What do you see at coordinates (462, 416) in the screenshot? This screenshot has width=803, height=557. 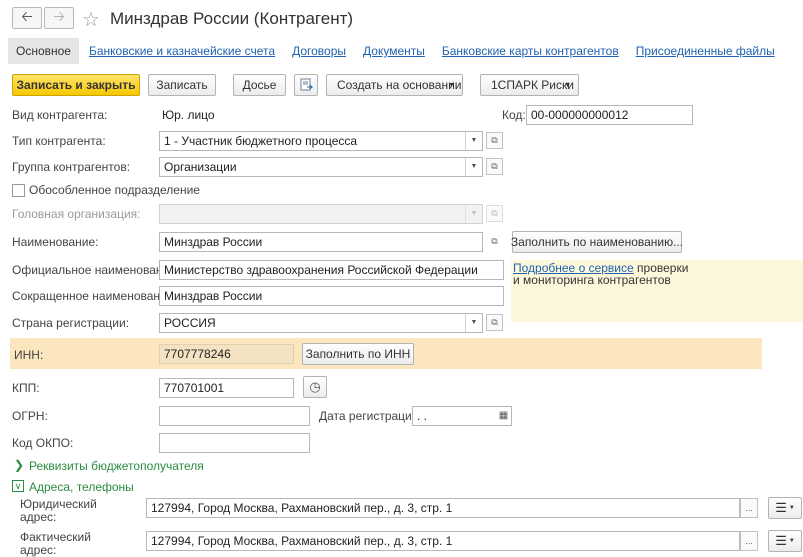 I see `reg-date-field: . . ▦` at bounding box center [462, 416].